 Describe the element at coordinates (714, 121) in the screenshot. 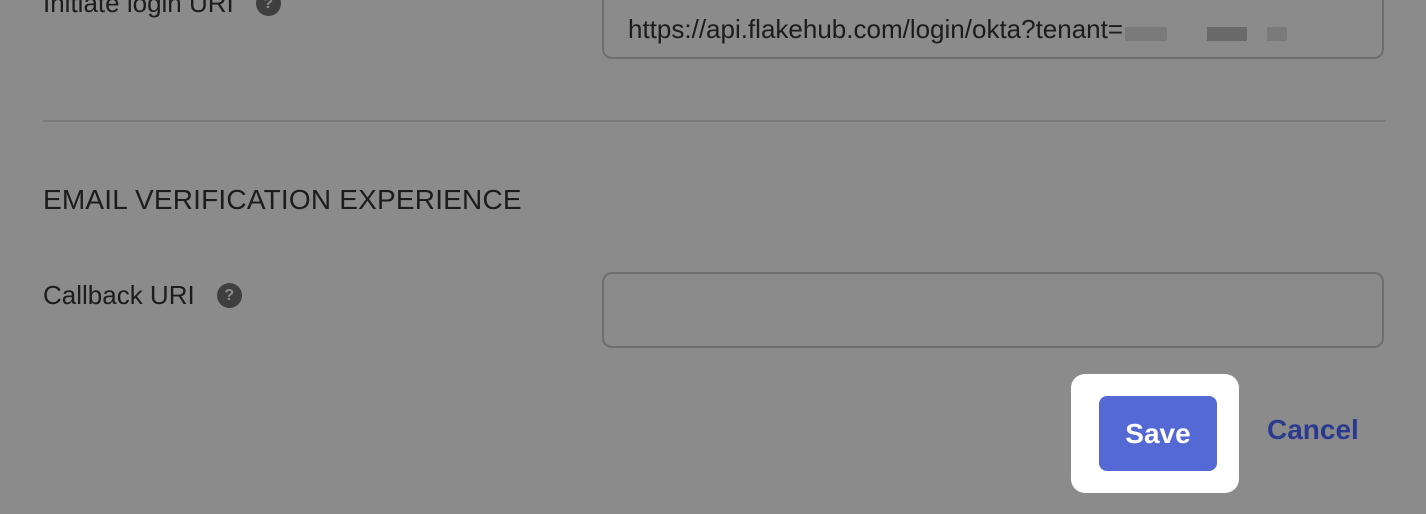

I see `section-divider` at that location.